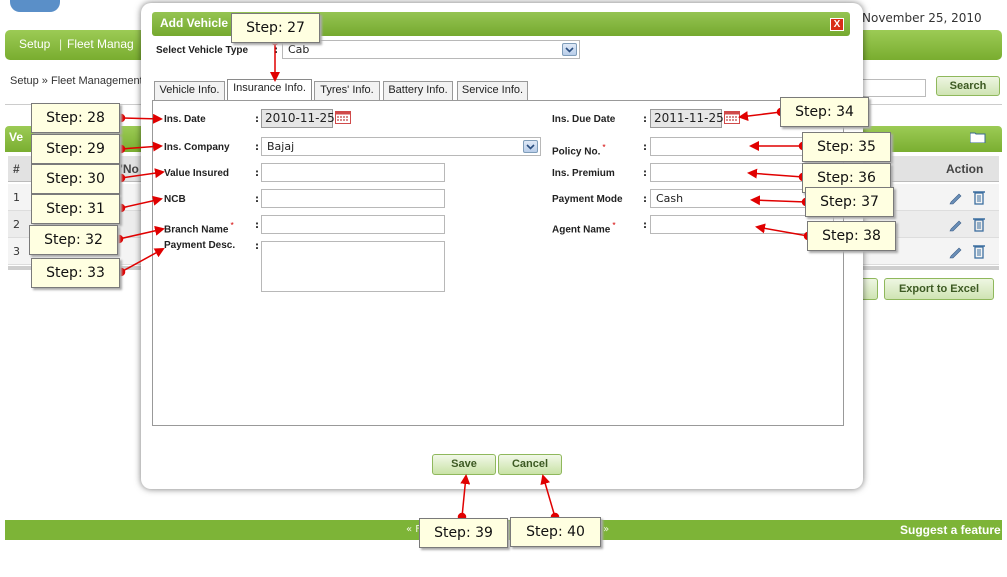  Describe the element at coordinates (275, 28) in the screenshot. I see `step-callout-27: Step: 27` at that location.